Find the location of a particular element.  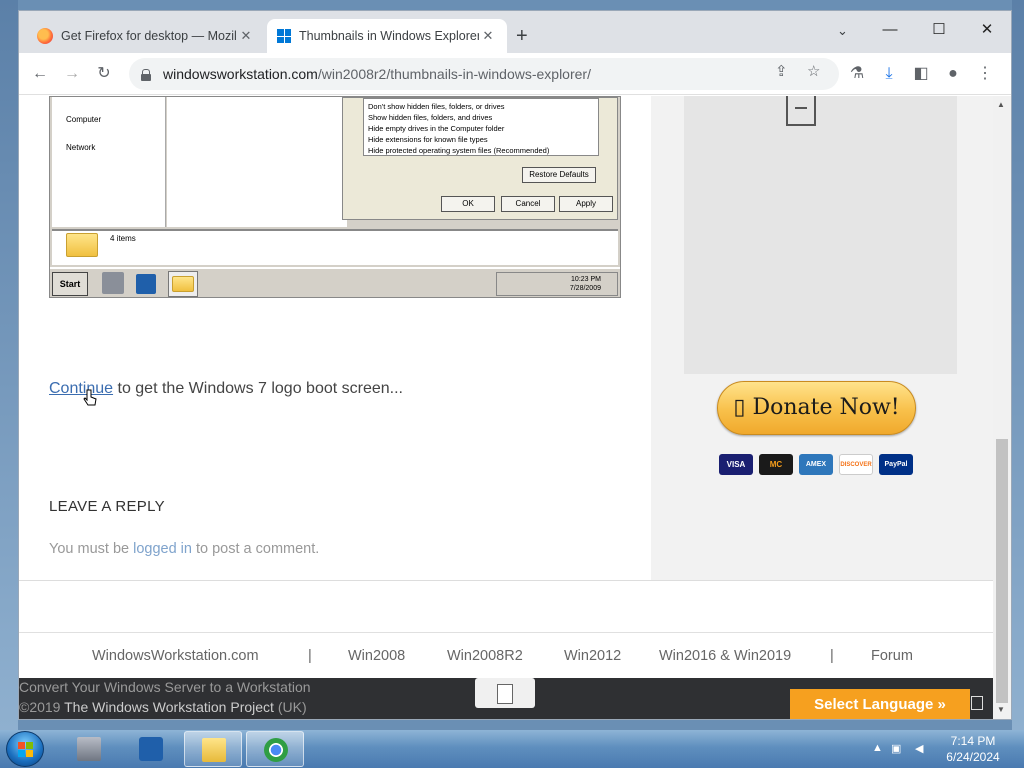

minimize-button: — is located at coordinates (890, 30).